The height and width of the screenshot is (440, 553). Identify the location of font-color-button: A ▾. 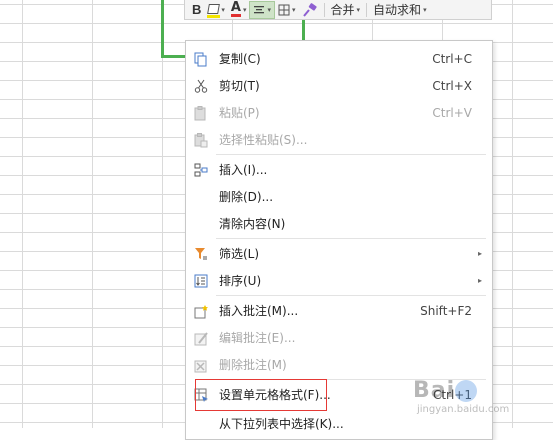
(239, 10).